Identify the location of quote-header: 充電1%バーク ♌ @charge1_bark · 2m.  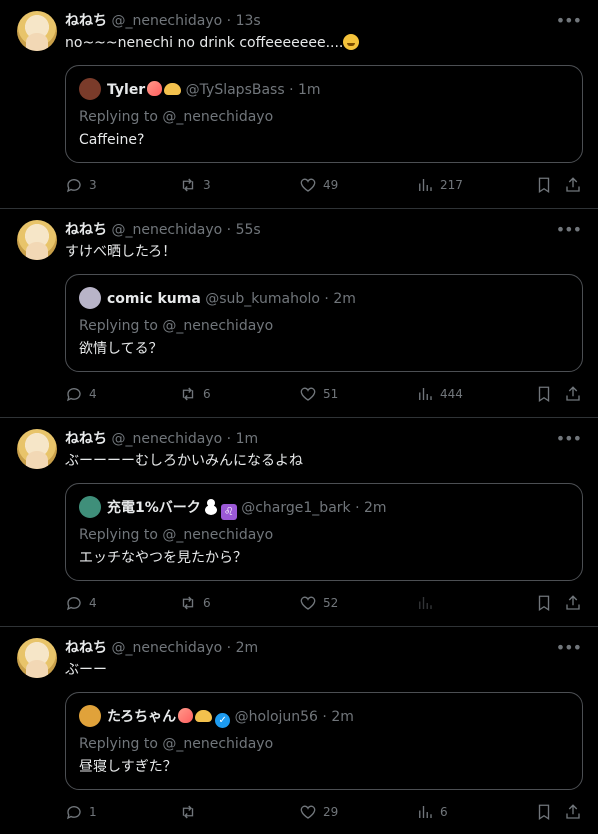
(325, 508).